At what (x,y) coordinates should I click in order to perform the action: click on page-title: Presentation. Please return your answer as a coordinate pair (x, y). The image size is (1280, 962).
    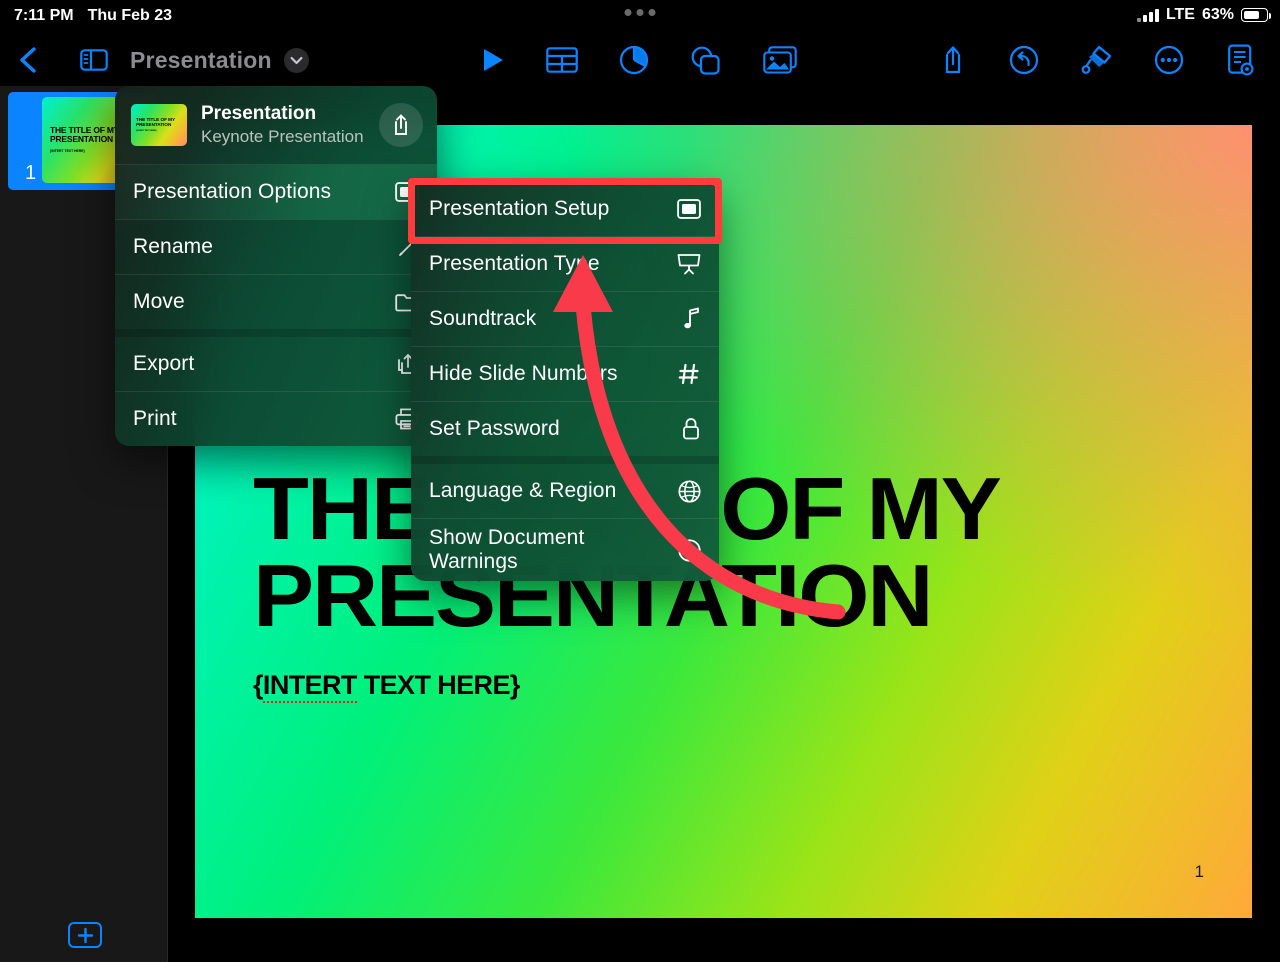
    Looking at the image, I should click on (201, 59).